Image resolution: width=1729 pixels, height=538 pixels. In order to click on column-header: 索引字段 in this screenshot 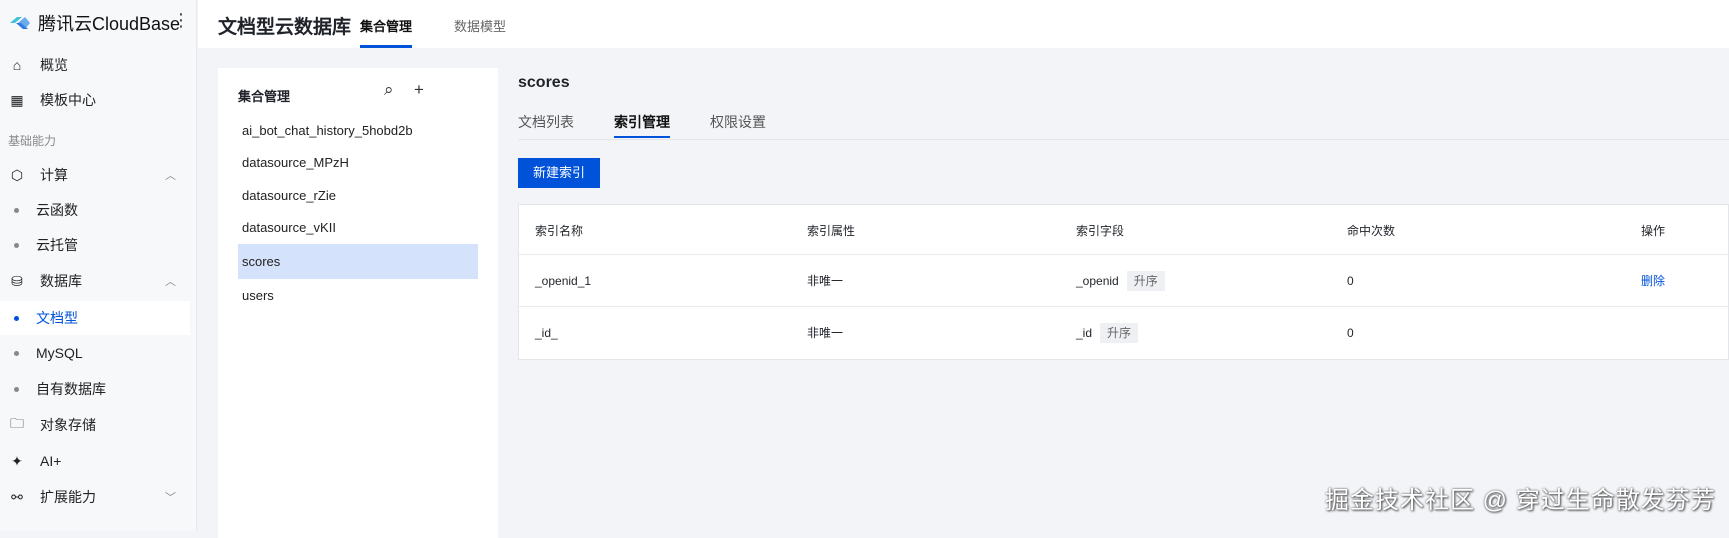, I will do `click(1100, 231)`.